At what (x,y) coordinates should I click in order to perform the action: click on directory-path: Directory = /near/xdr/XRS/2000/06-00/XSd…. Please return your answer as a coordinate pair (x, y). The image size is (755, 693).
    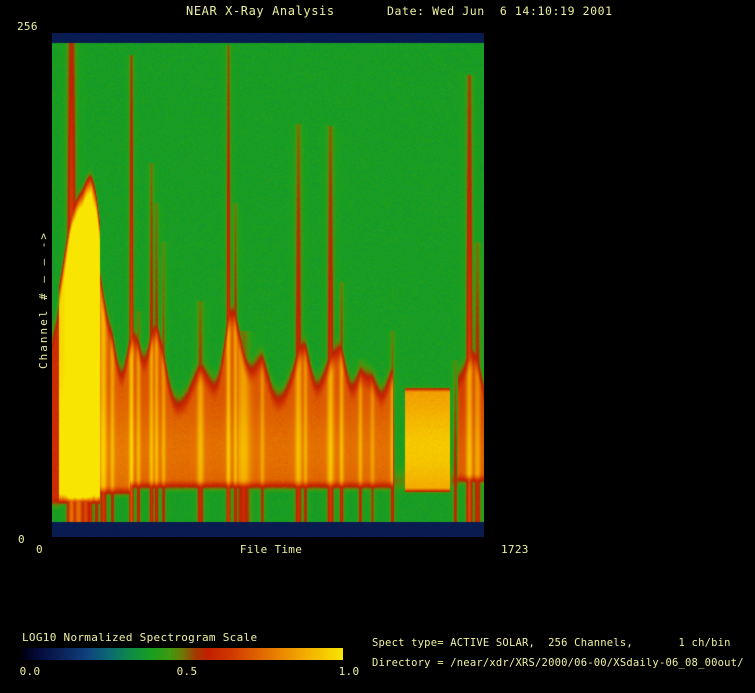
    Looking at the image, I should click on (558, 663).